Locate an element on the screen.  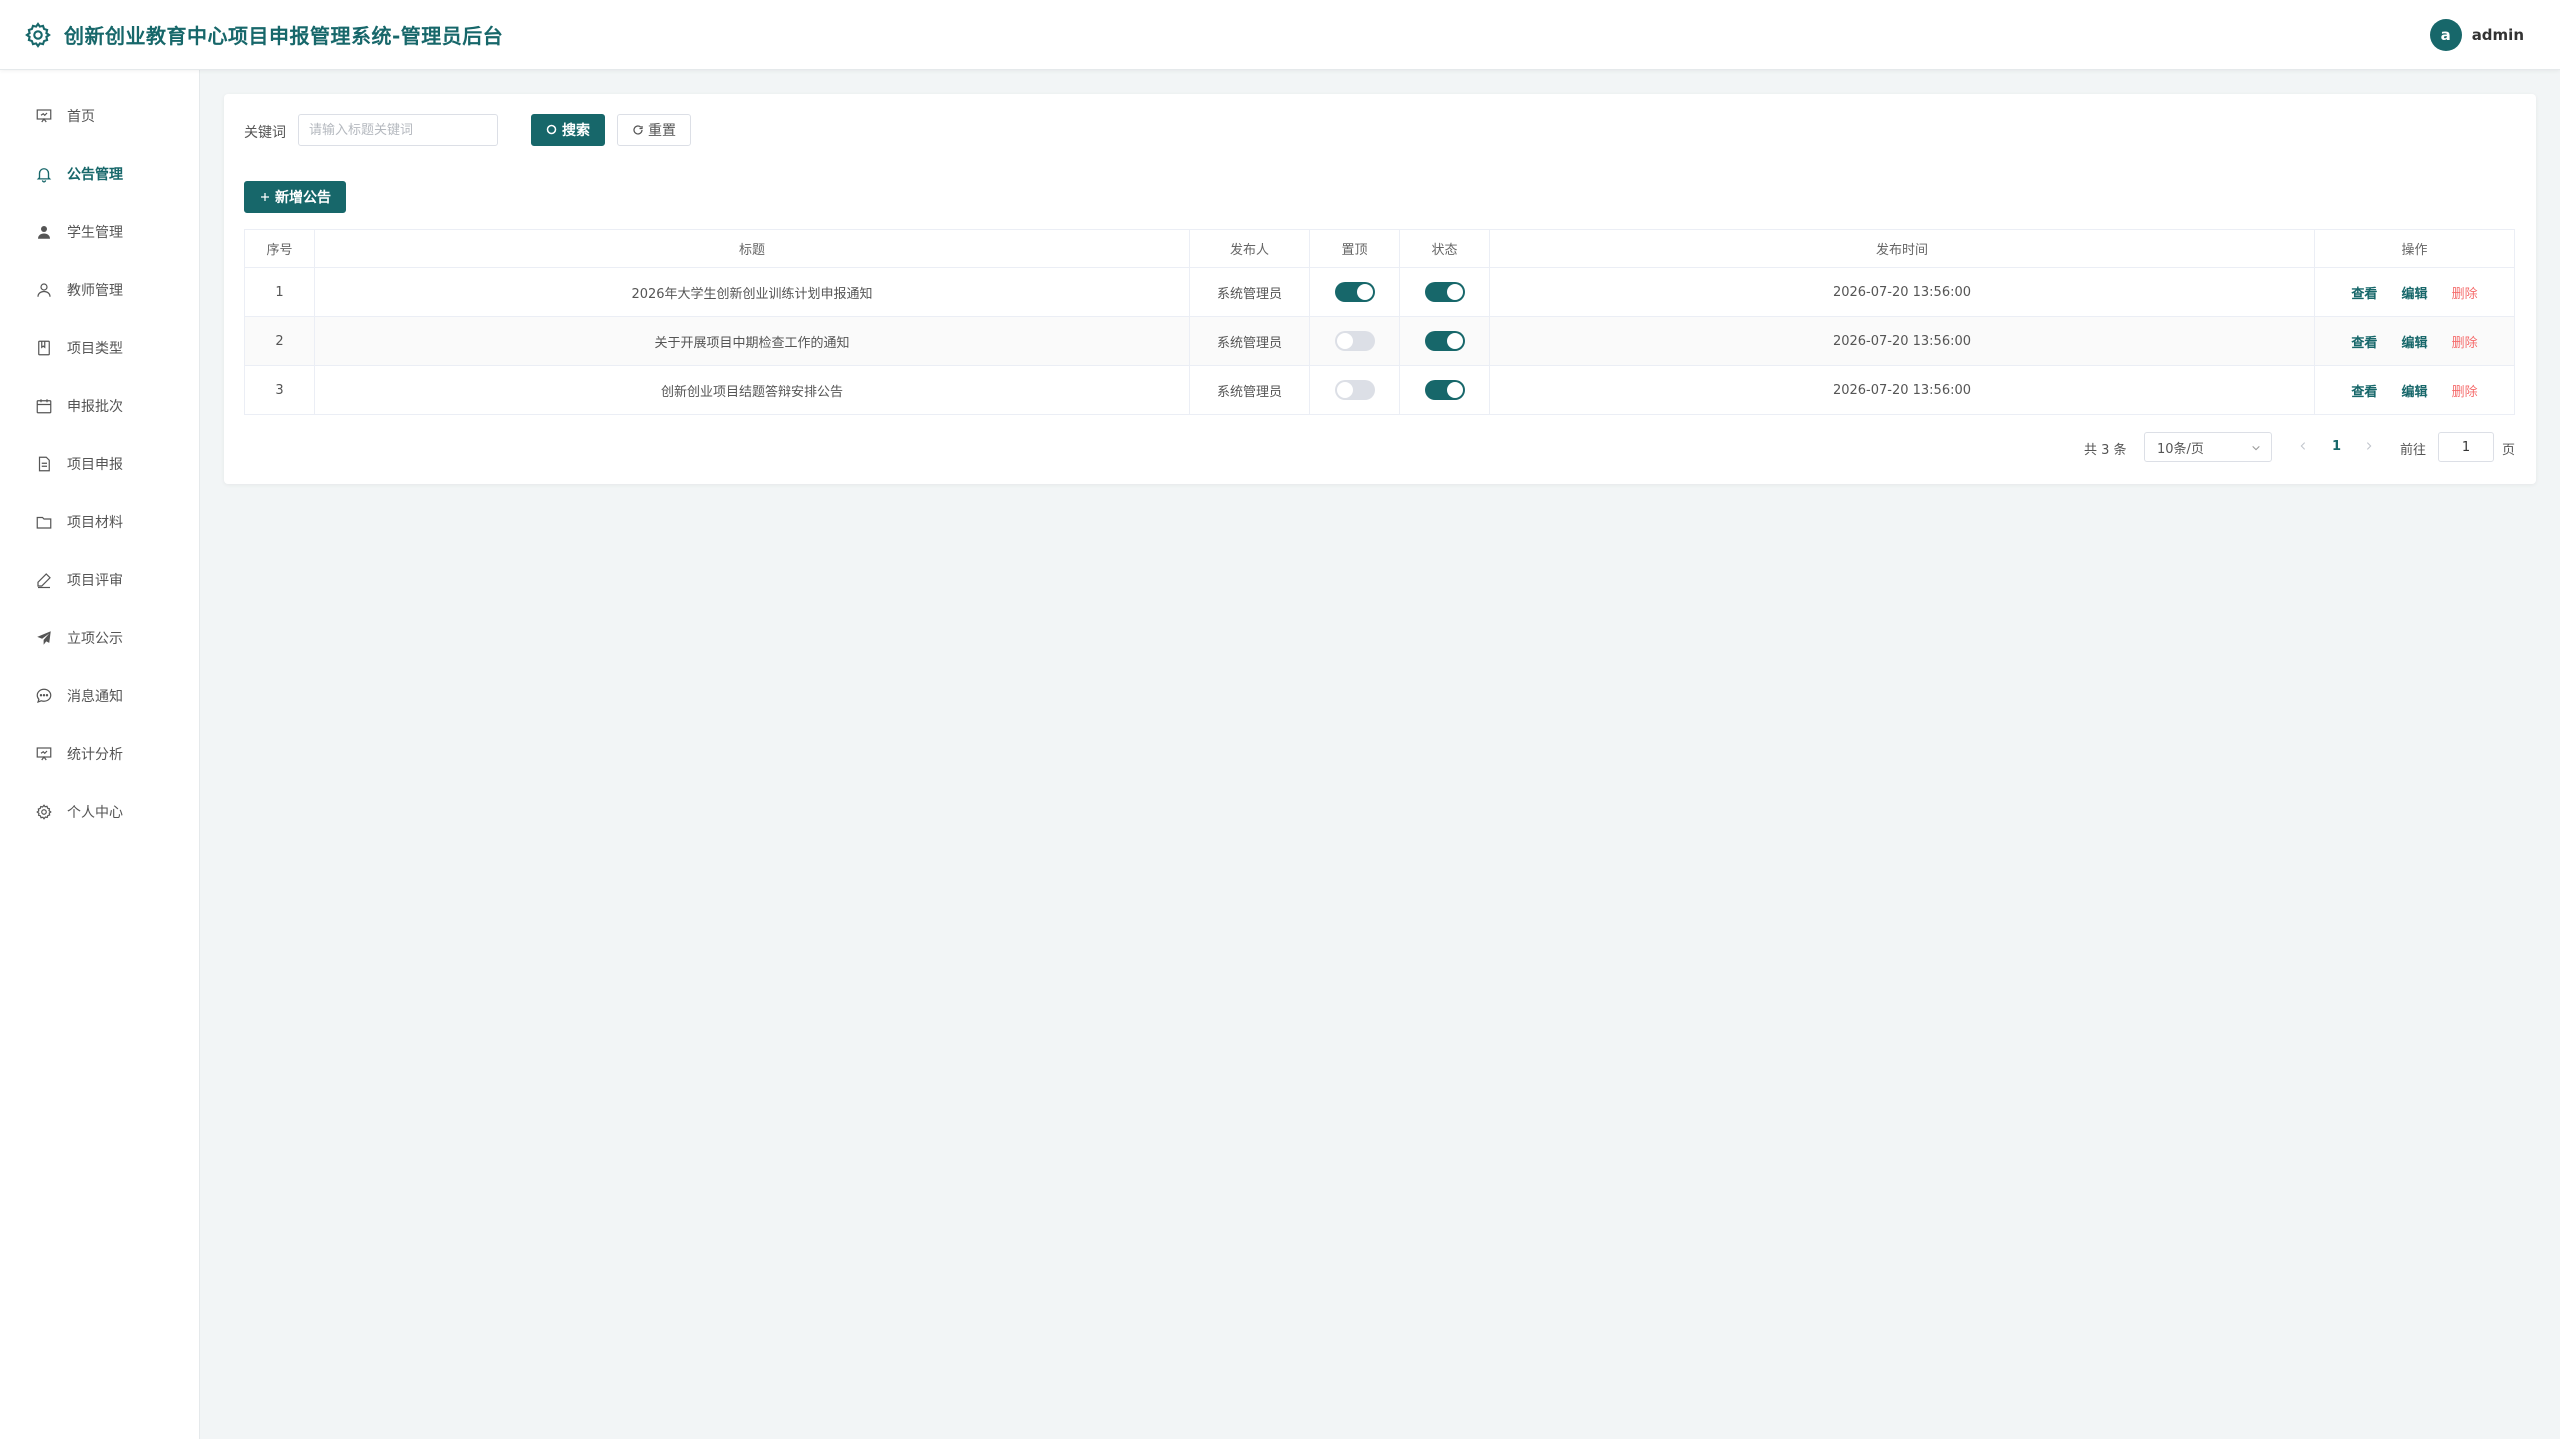
sidebar-item-label: 首页 is located at coordinates (81, 117).